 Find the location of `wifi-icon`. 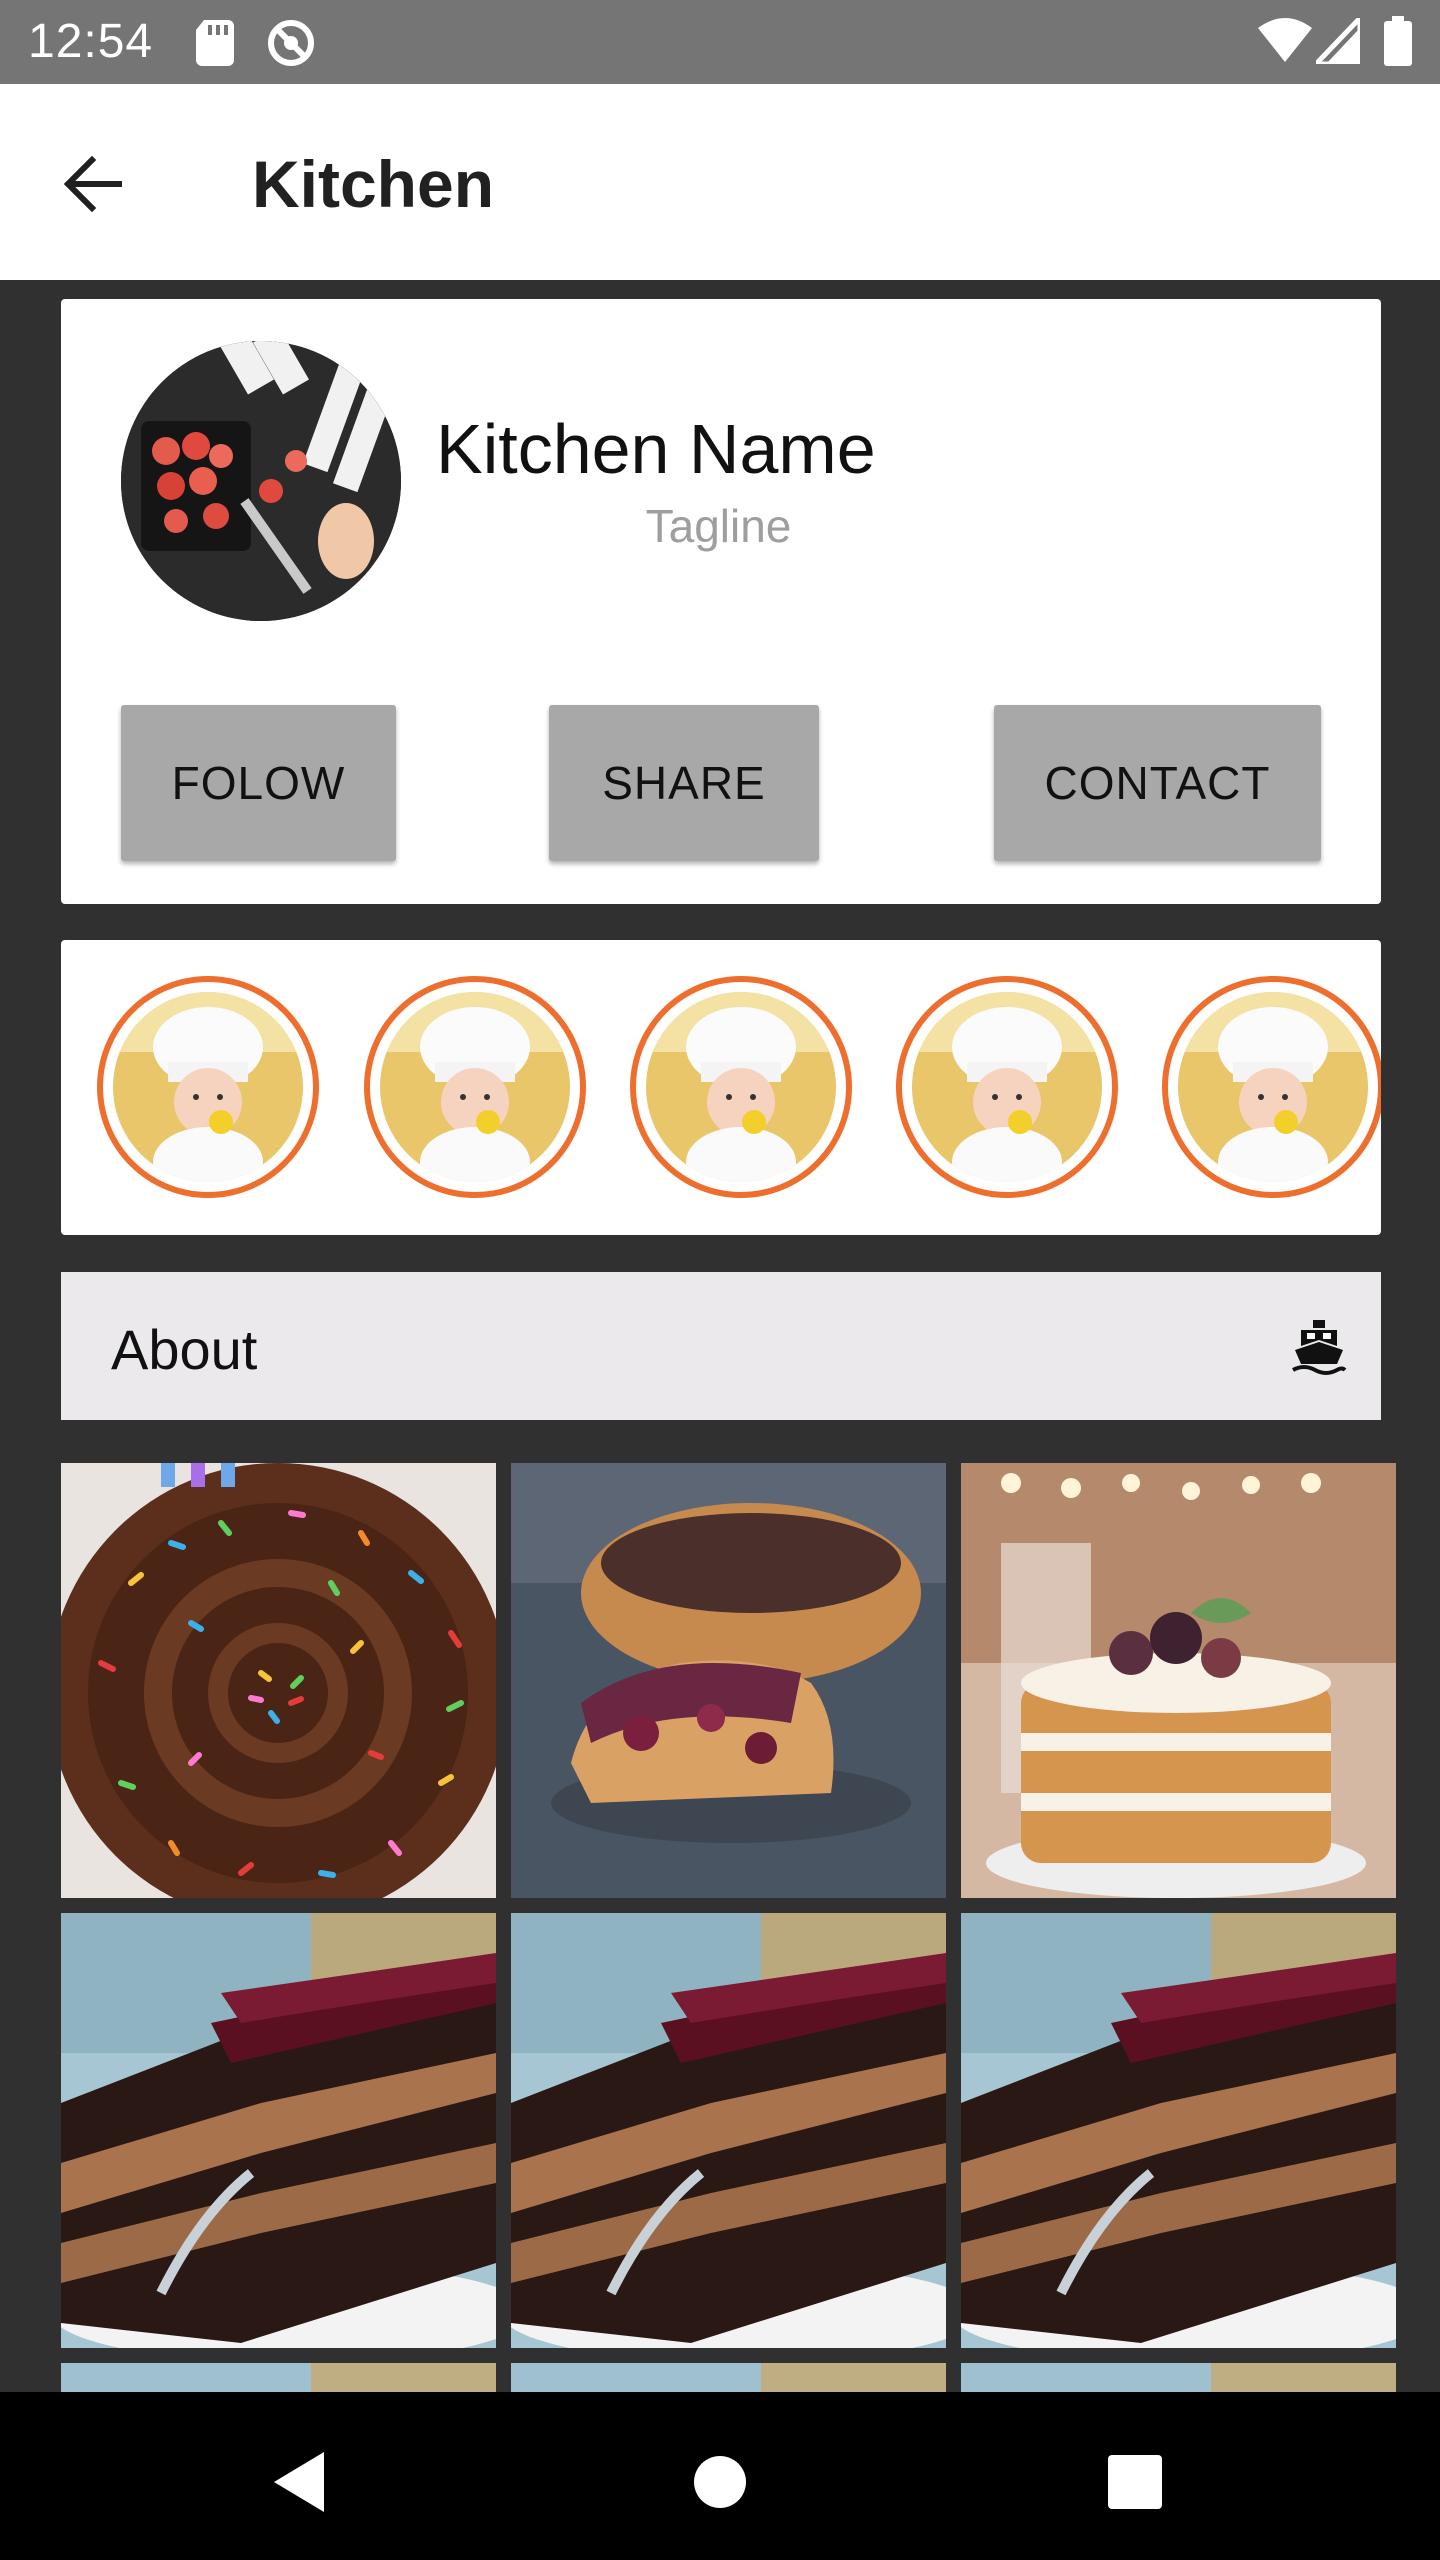

wifi-icon is located at coordinates (1285, 42).